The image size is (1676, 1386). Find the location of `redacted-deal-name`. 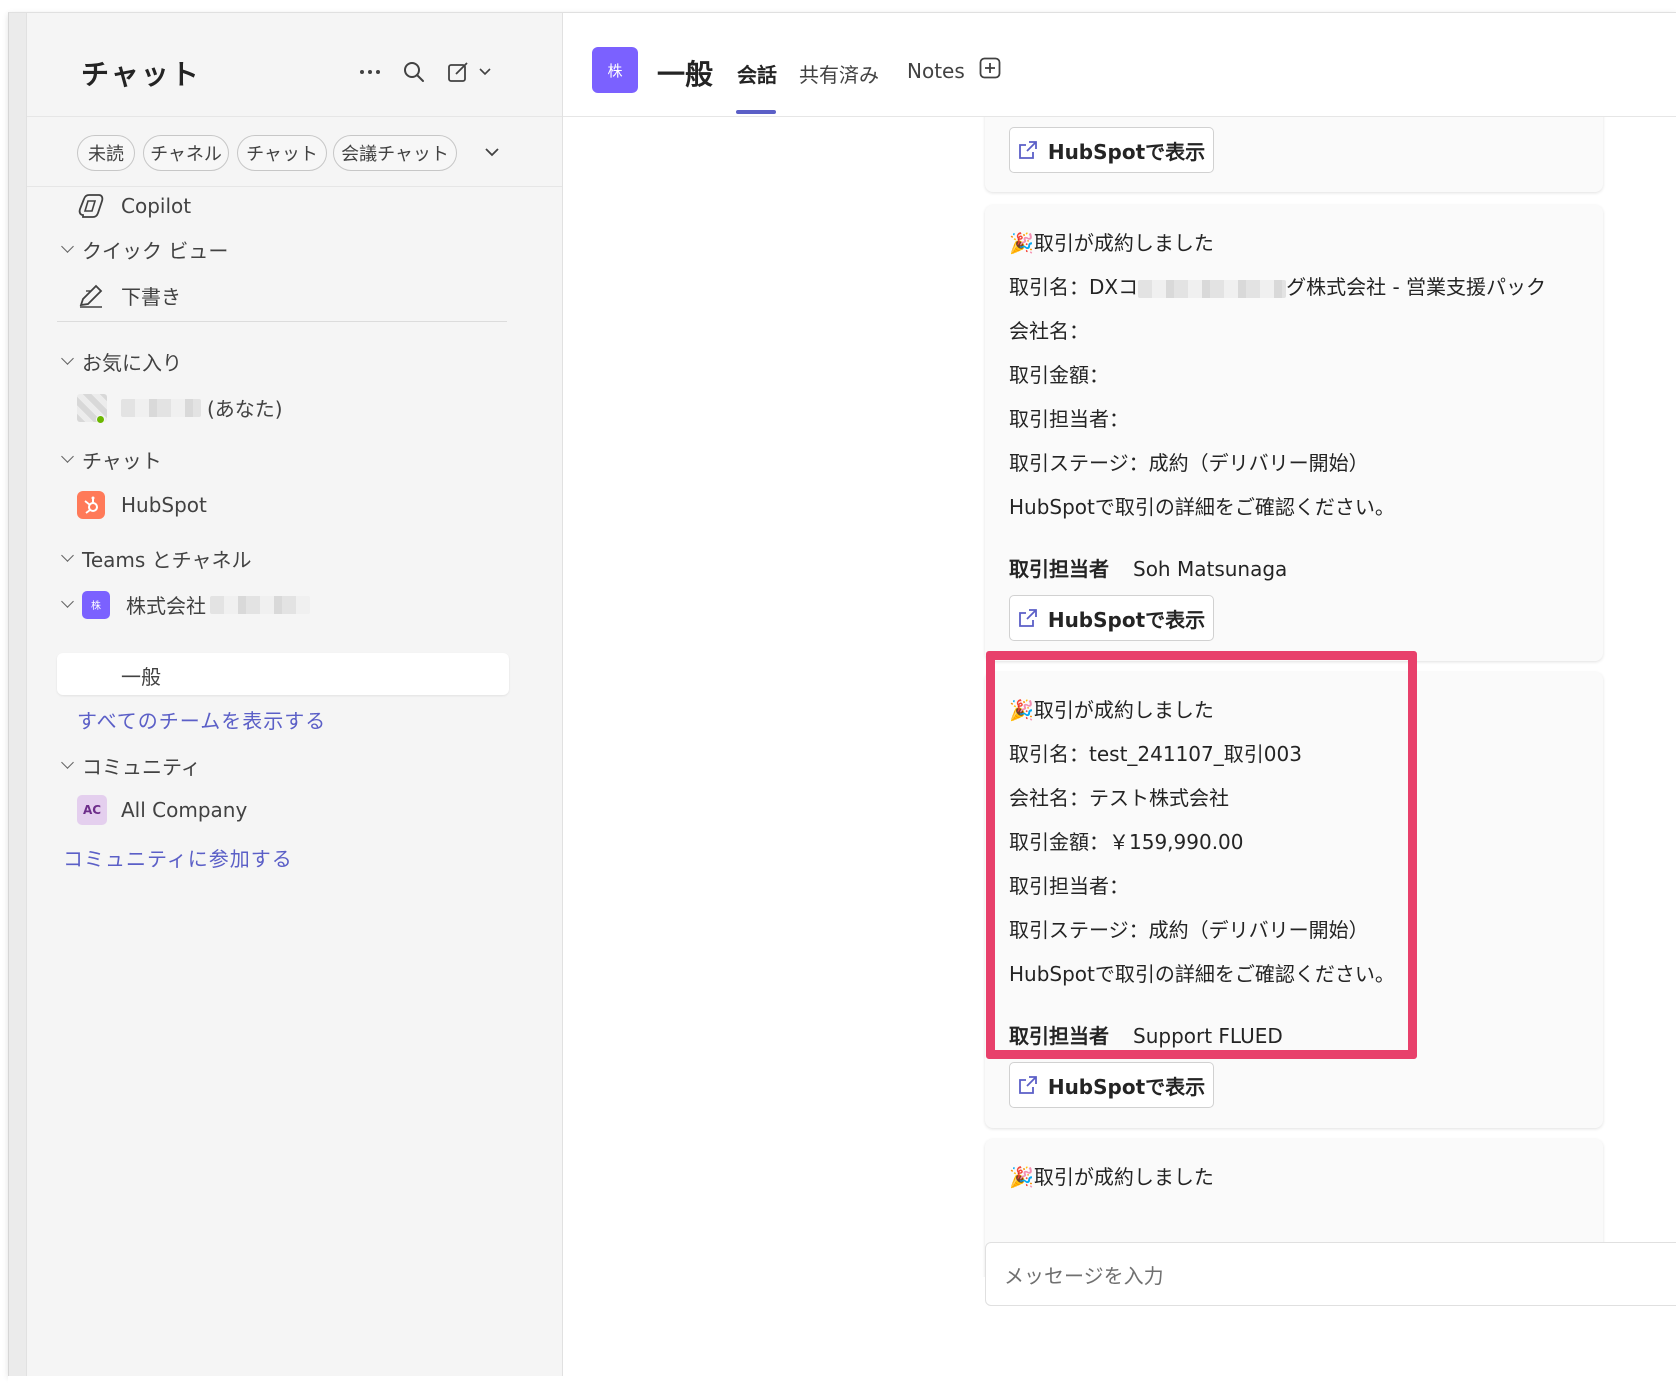

redacted-deal-name is located at coordinates (1212, 288).